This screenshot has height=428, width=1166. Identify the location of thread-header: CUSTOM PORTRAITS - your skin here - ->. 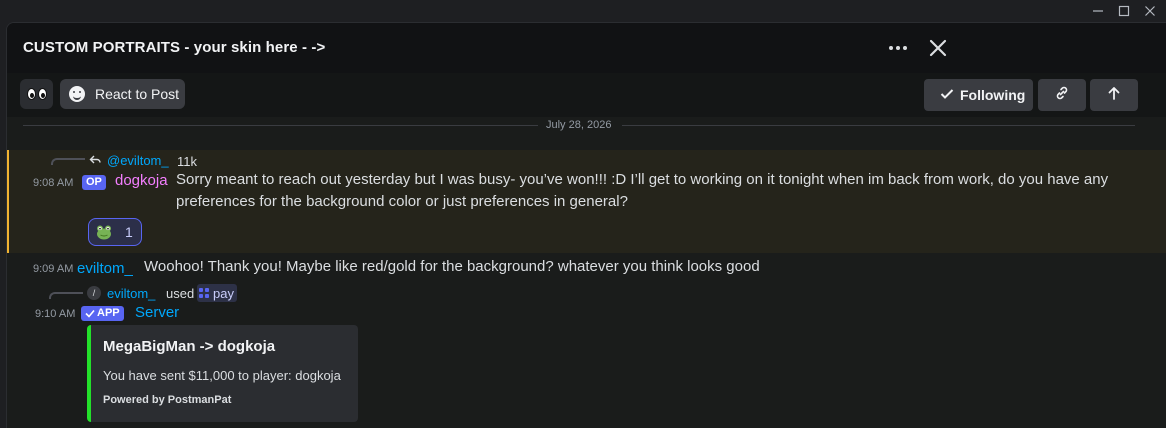
(586, 48).